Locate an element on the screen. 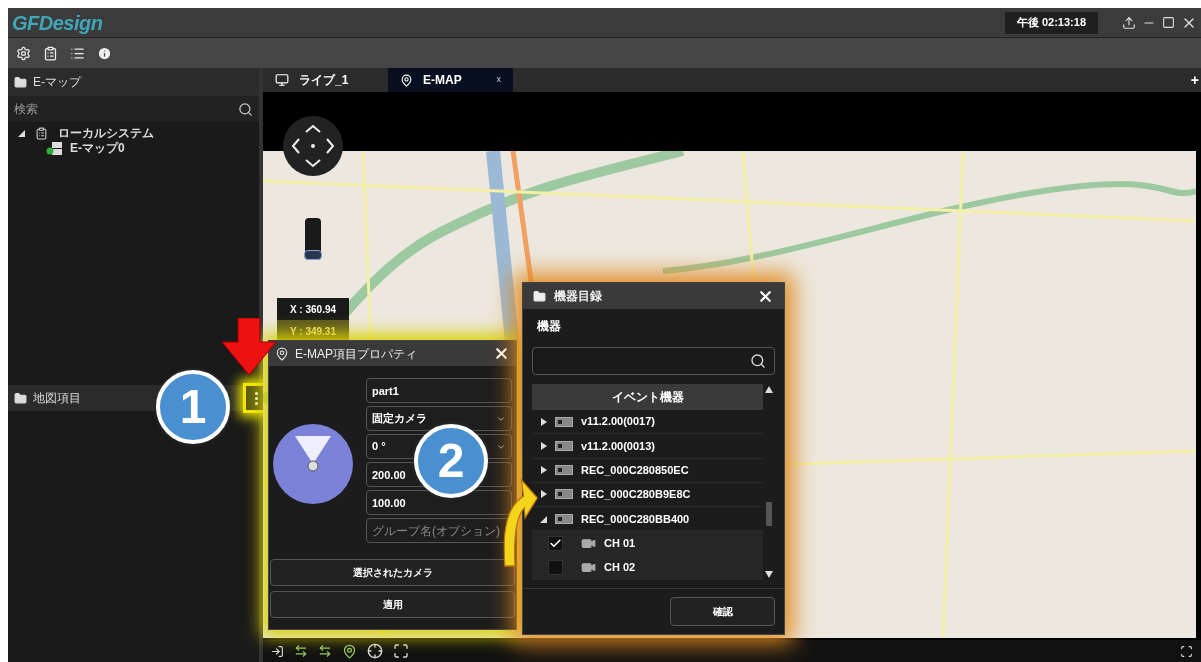 The image size is (1201, 662). coordinate-text: X : 360.94 is located at coordinates (313, 309).